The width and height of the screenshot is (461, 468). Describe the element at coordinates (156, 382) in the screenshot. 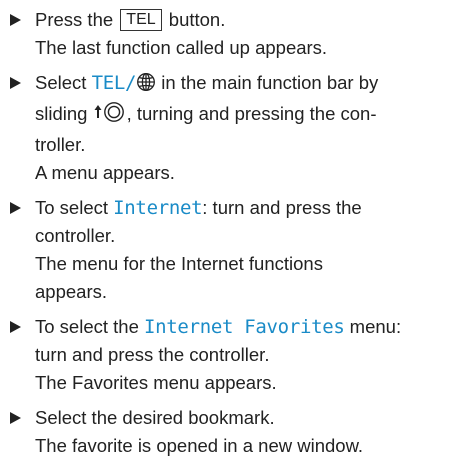

I see `step-4-result: The Favorites menu appears.` at that location.